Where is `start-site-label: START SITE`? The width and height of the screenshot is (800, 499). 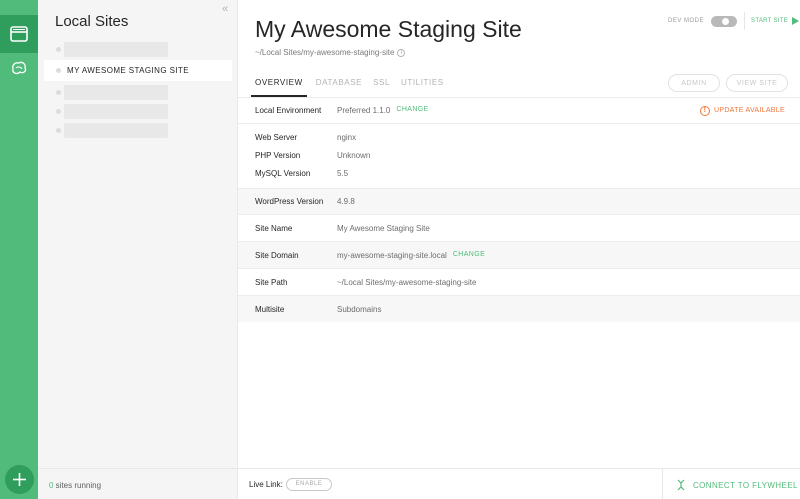
start-site-label: START SITE is located at coordinates (770, 21).